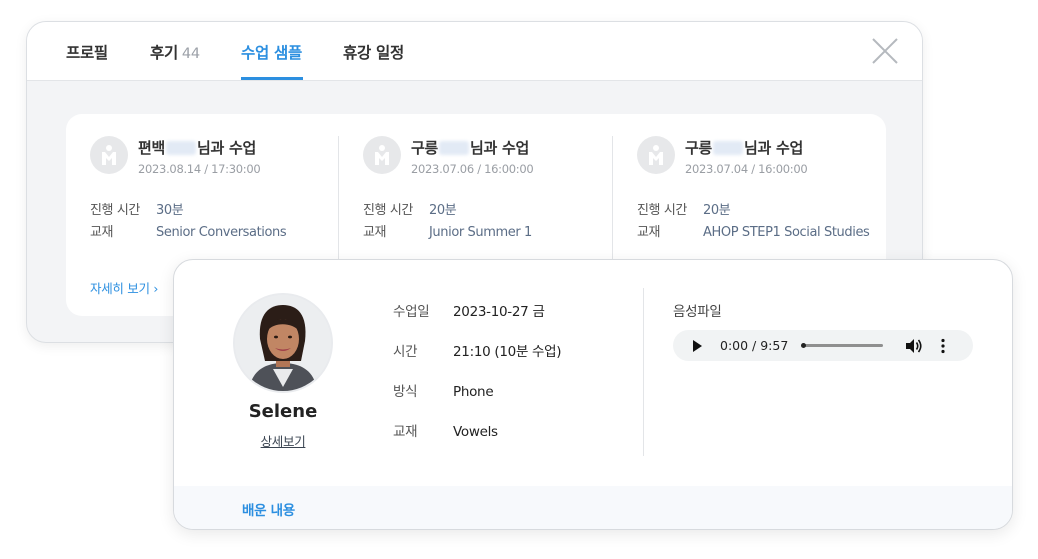  I want to click on section-divider, so click(643, 372).